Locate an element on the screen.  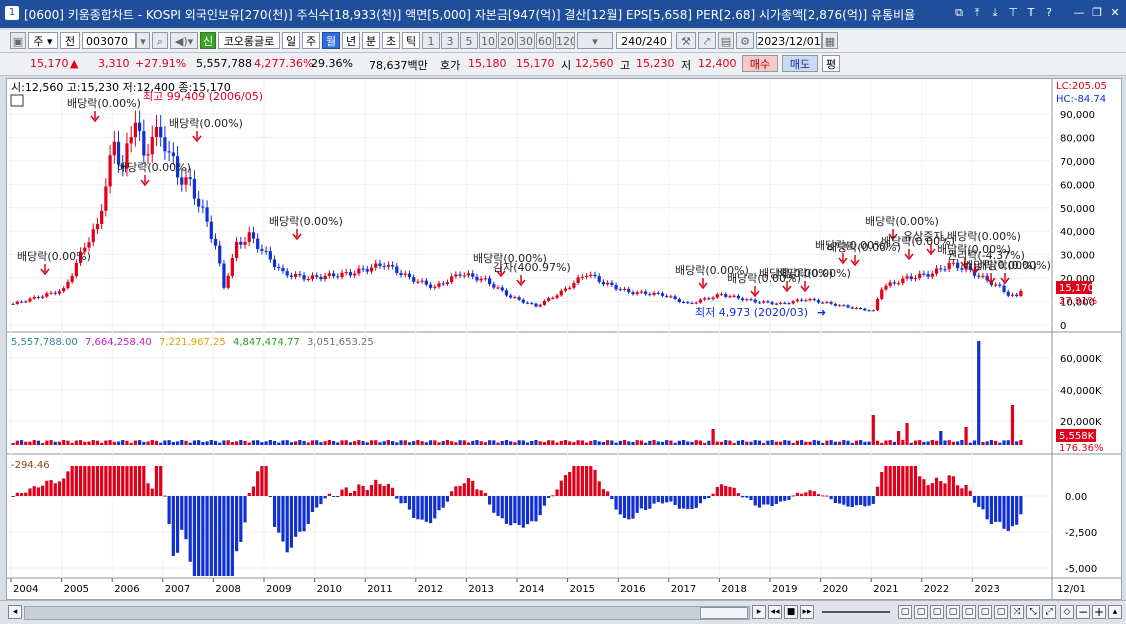
stock-name: 코오롱글로 is located at coordinates (249, 40).